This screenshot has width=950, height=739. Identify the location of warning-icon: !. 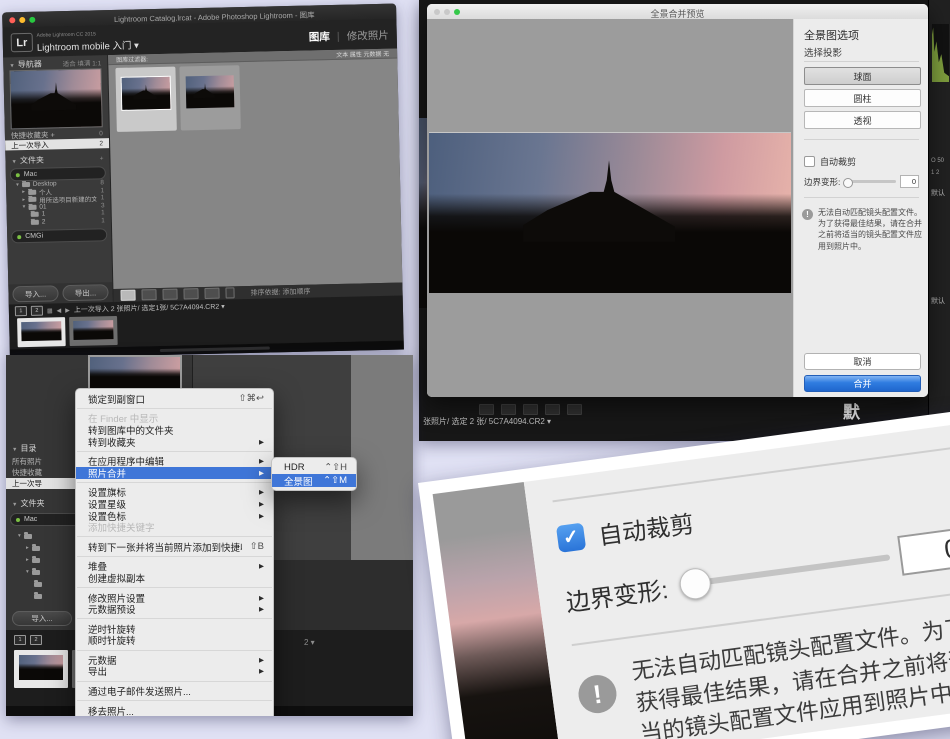
(597, 694).